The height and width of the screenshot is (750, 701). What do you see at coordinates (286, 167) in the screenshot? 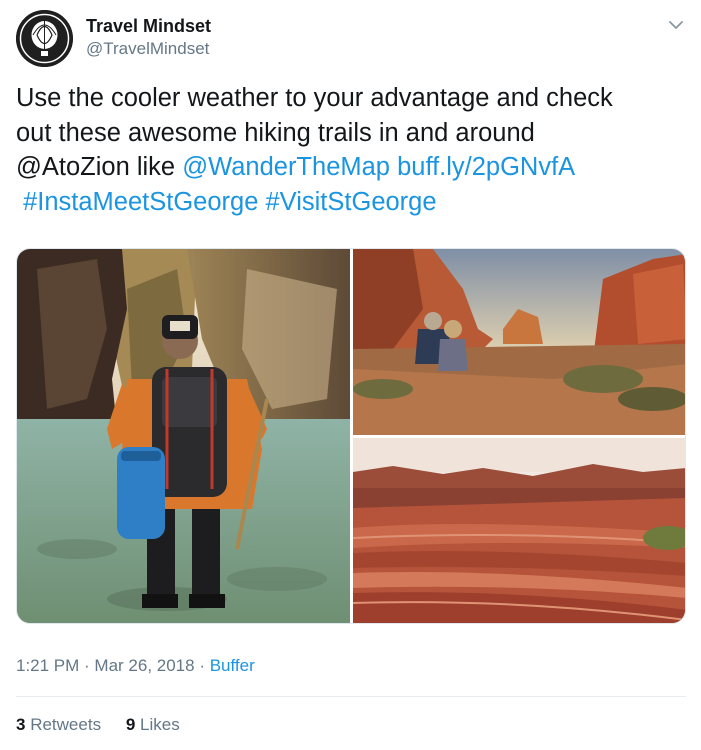
I see `mention-link: @WanderTheMap` at bounding box center [286, 167].